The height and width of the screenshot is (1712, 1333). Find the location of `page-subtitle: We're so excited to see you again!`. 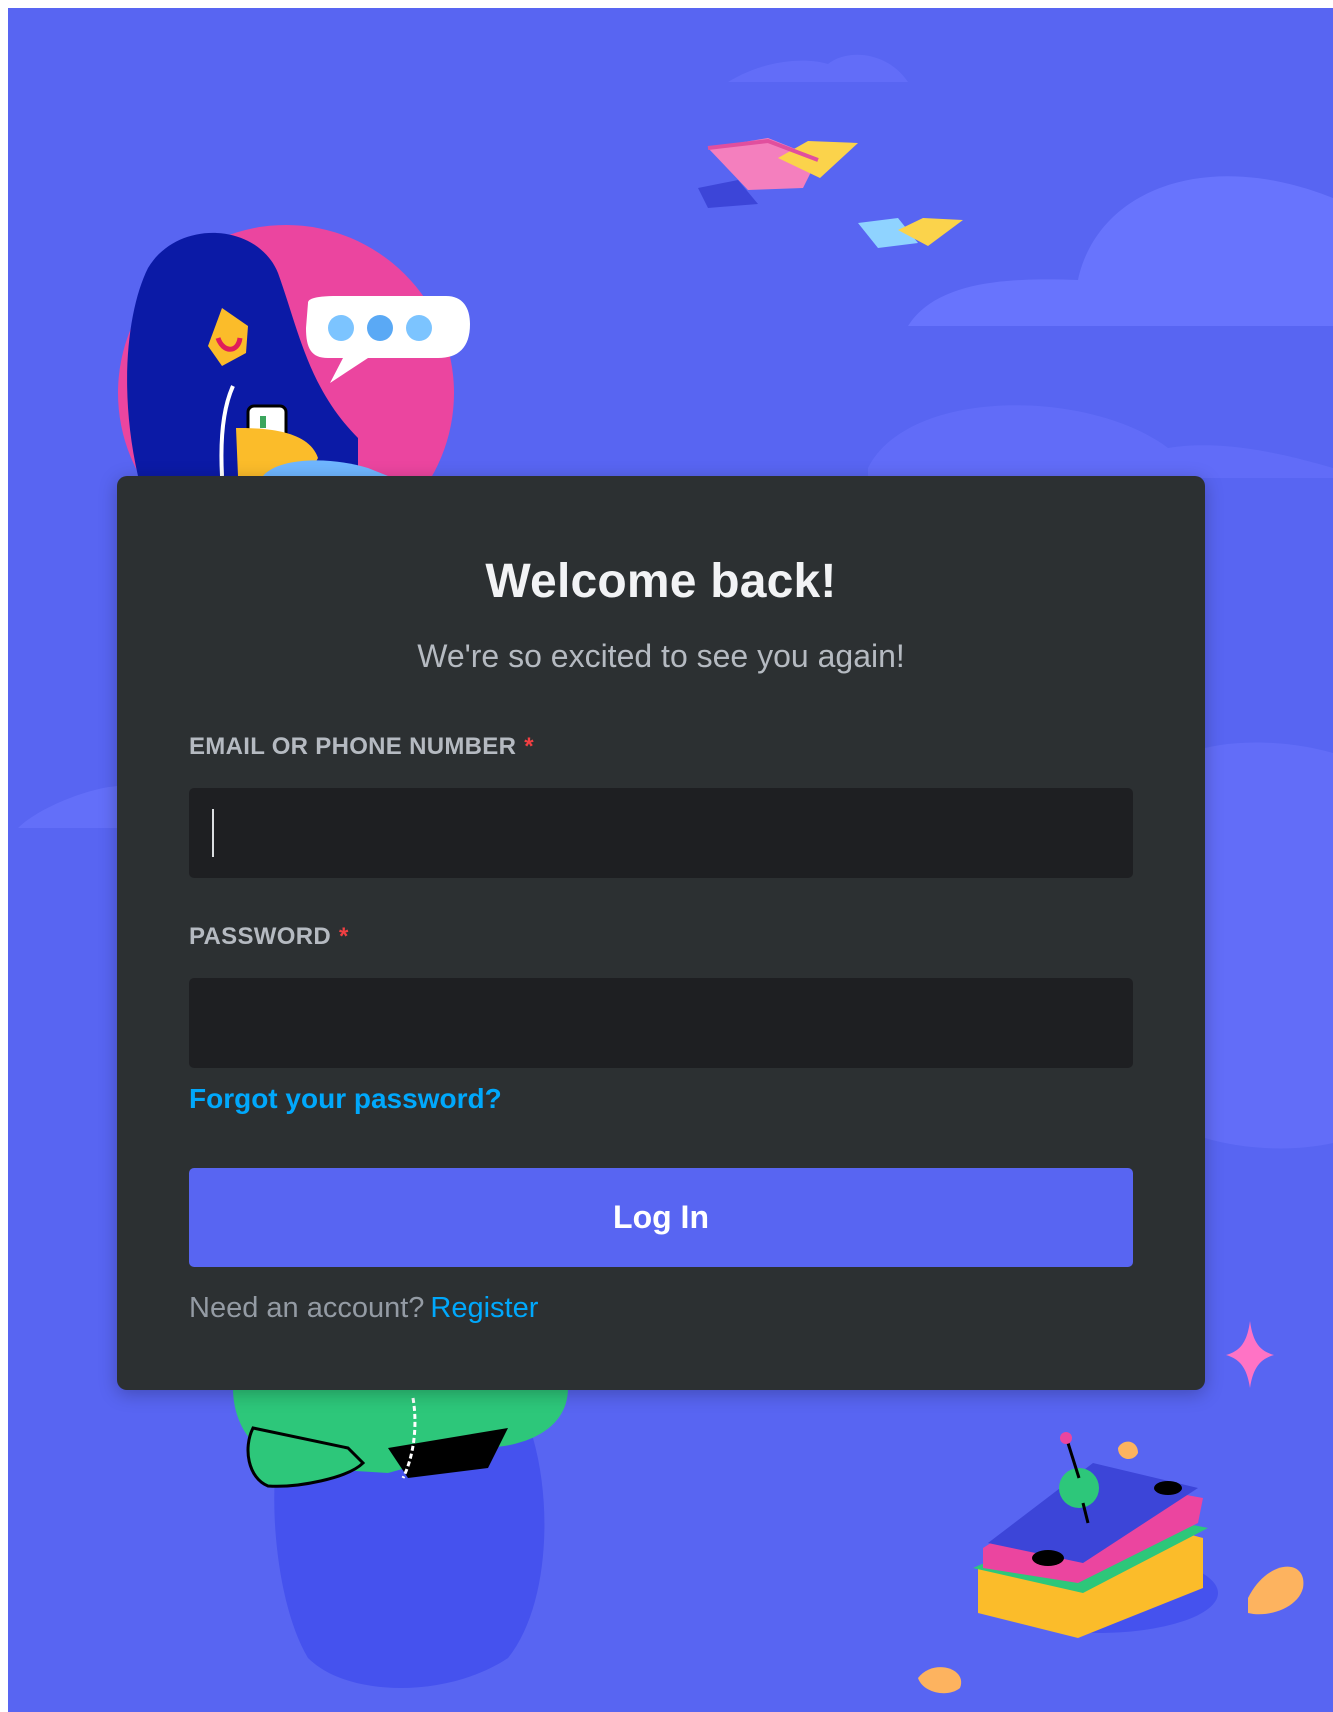

page-subtitle: We're so excited to see you again! is located at coordinates (661, 656).